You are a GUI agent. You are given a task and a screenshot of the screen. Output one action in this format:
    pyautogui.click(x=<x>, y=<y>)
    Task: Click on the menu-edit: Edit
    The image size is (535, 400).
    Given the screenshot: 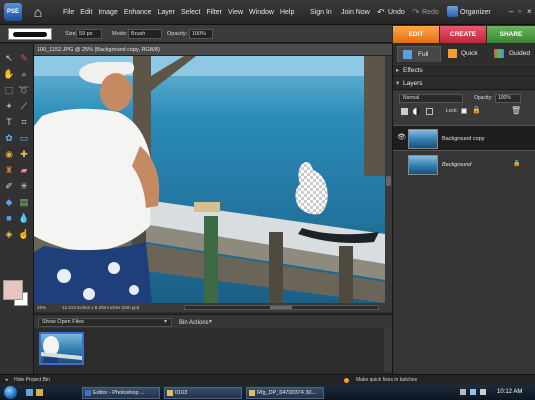 What is the action you would take?
    pyautogui.click(x=86, y=13)
    